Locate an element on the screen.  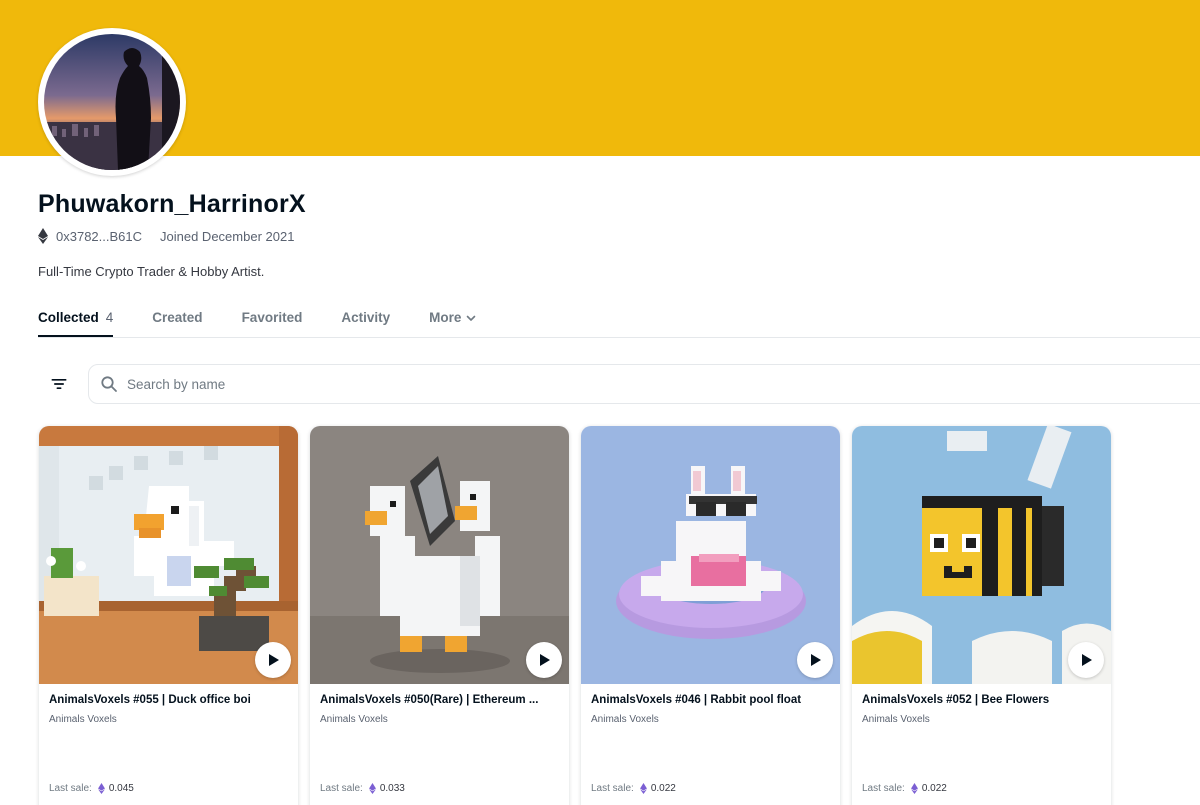
tab-label: Created is located at coordinates (177, 317).